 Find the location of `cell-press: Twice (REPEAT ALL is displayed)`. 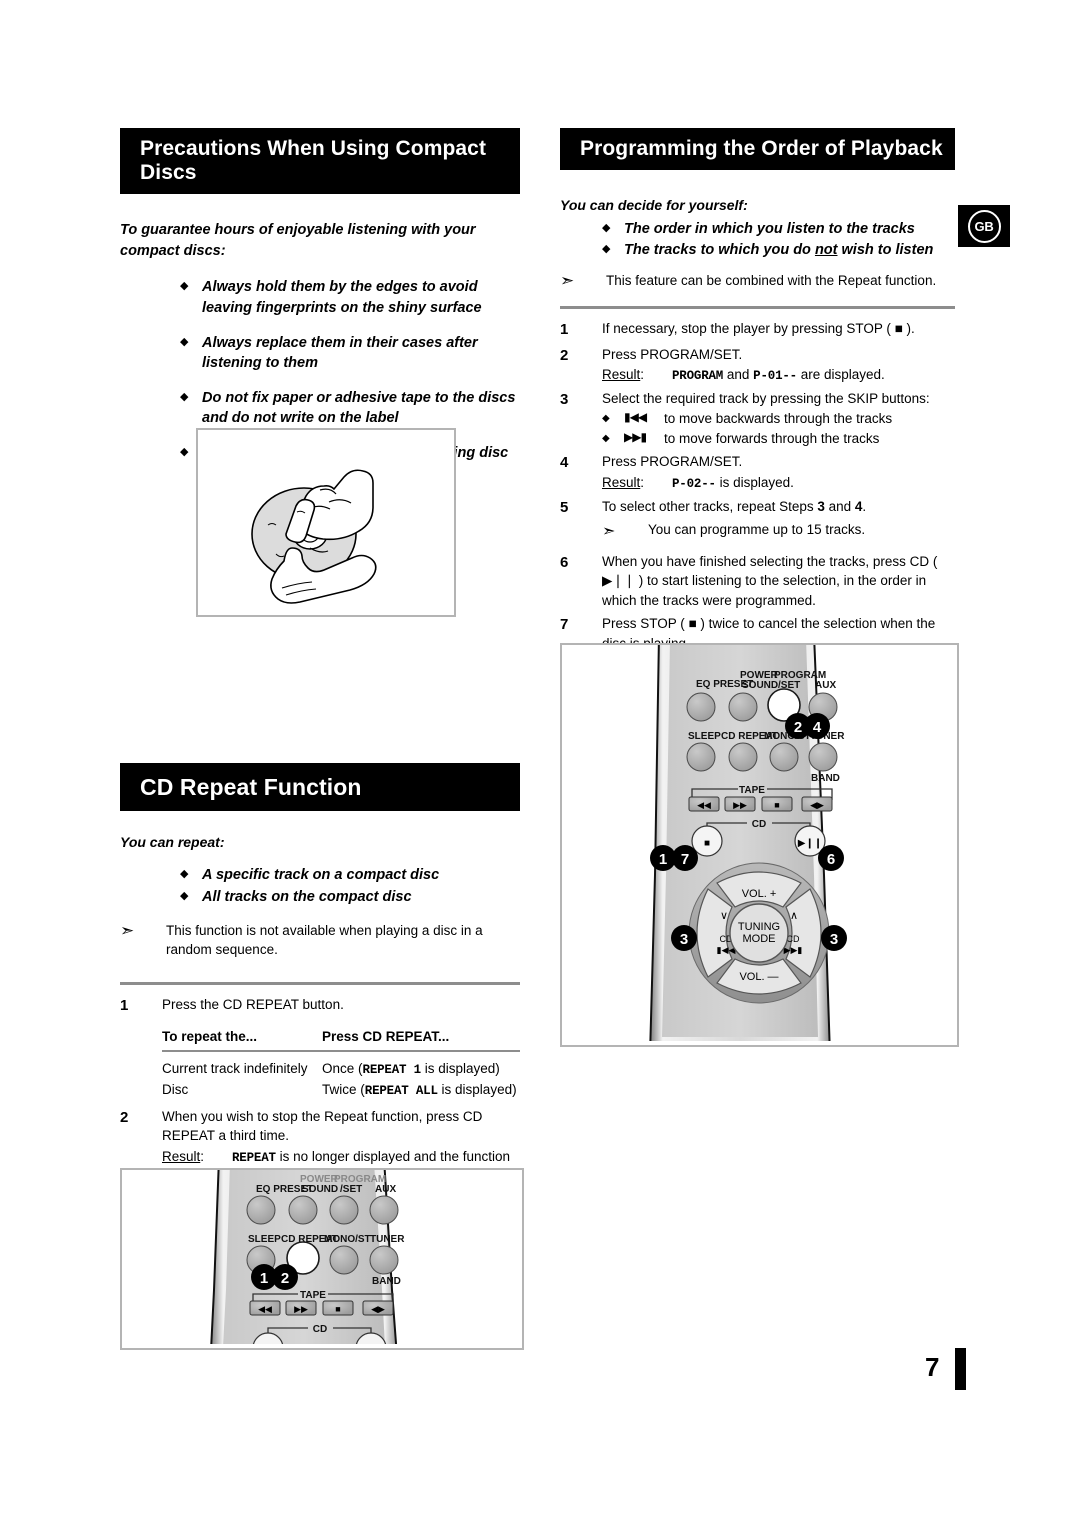

cell-press: Twice (REPEAT ALL is displayed) is located at coordinates (419, 1090).